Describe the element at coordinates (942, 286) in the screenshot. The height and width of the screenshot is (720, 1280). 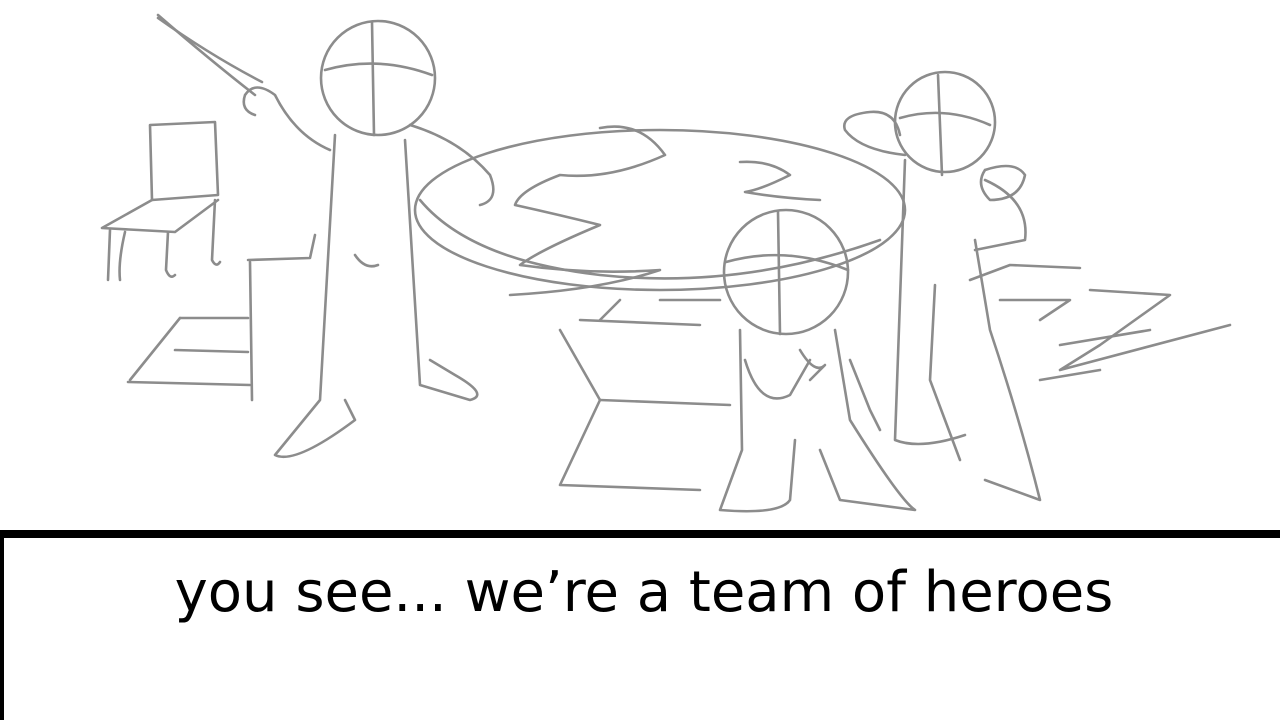
I see `hero-right-flexing` at that location.